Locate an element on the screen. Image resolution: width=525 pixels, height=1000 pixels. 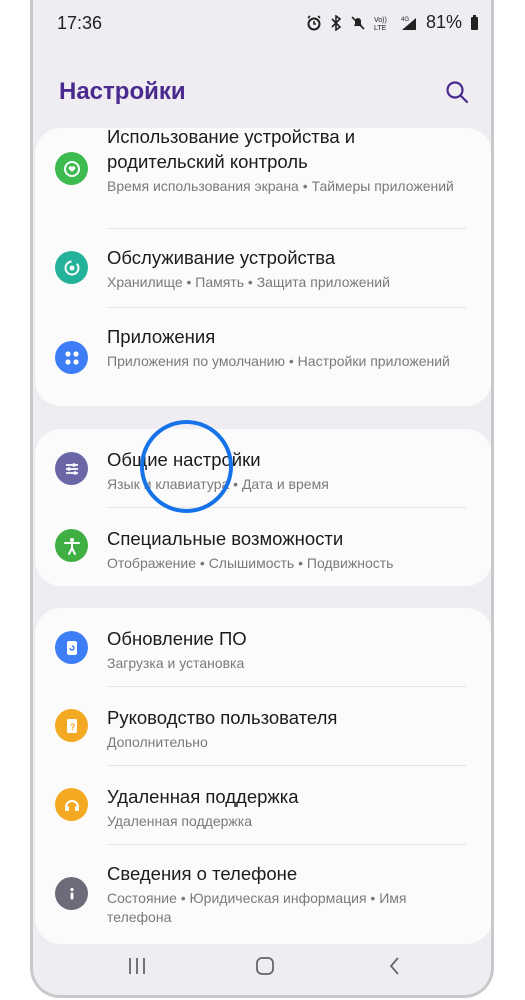
remote-support-icon is located at coordinates (71, 804).